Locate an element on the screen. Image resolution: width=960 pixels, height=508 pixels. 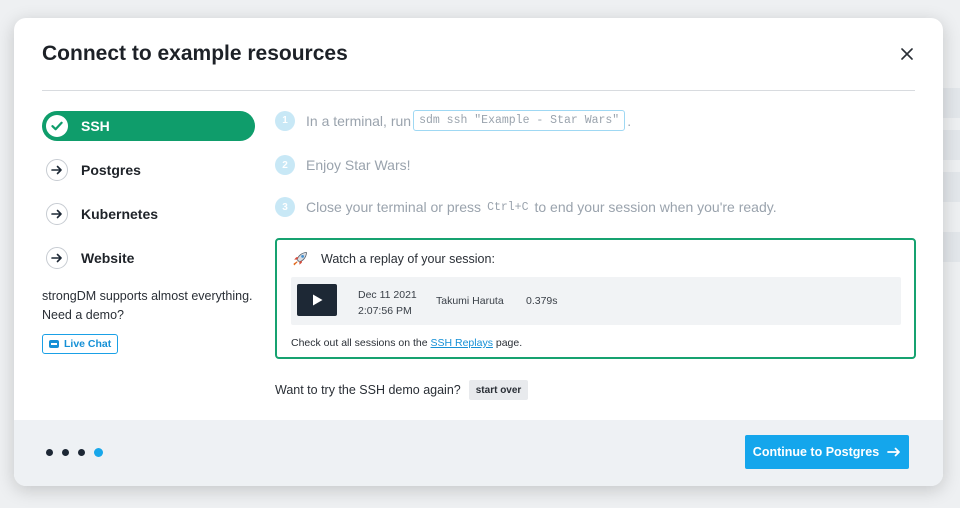
progress-dot-current is located at coordinates (98, 452).